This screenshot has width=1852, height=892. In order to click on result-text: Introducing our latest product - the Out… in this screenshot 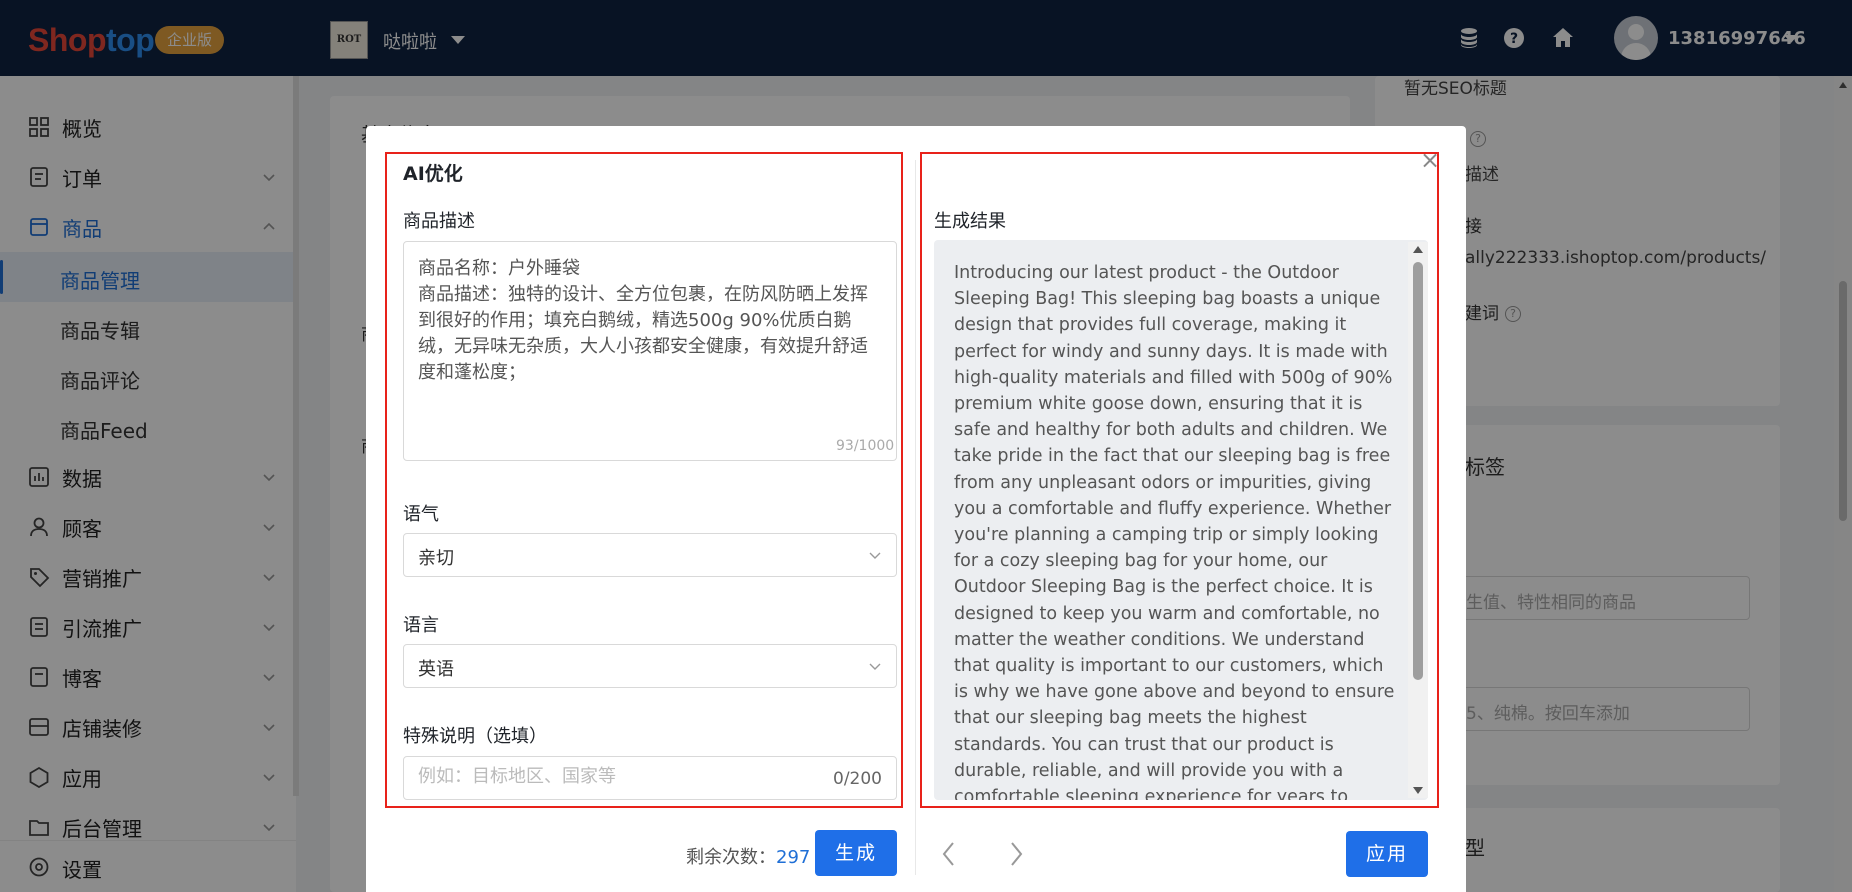, I will do `click(1174, 531)`.